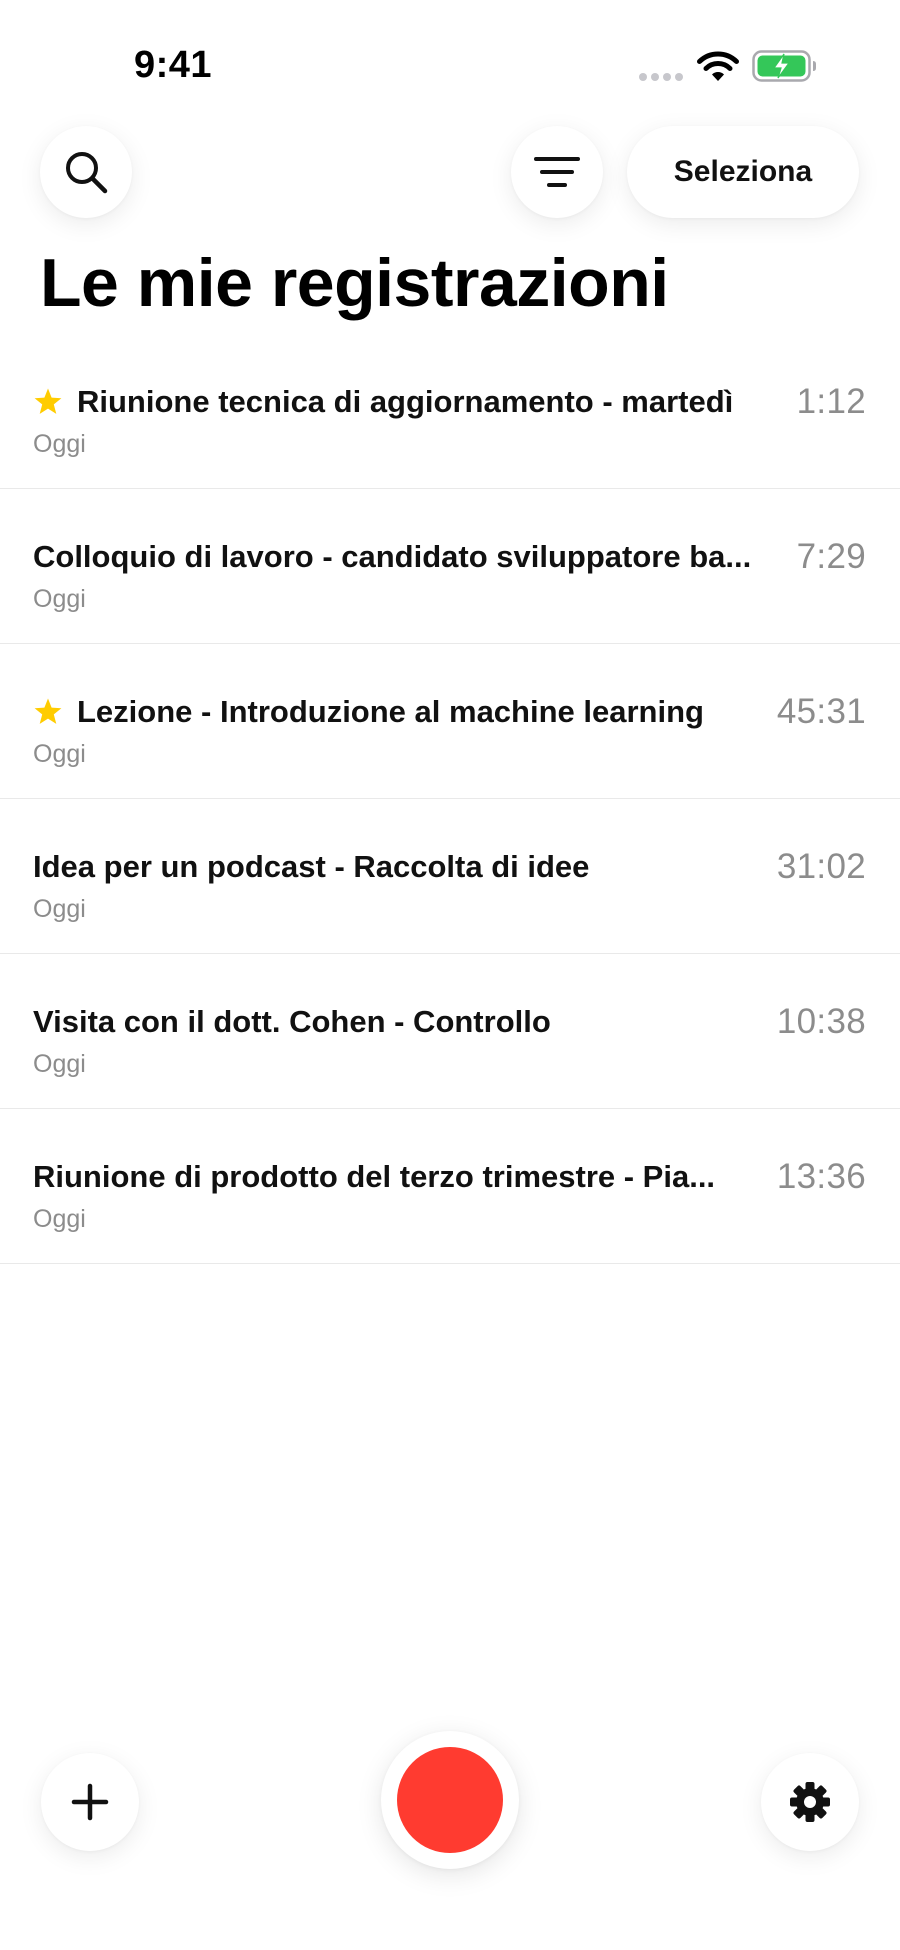 This screenshot has height=1950, width=900. I want to click on search-icon, so click(87, 173).